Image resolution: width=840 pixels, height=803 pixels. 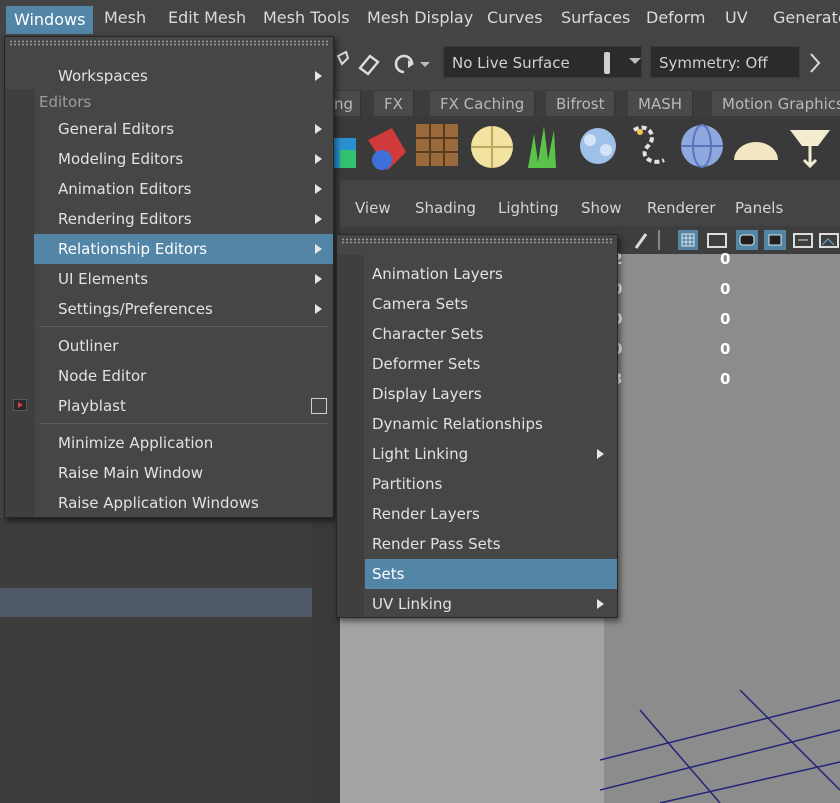 What do you see at coordinates (759, 208) in the screenshot?
I see `viewport-menu-panels: Panels` at bounding box center [759, 208].